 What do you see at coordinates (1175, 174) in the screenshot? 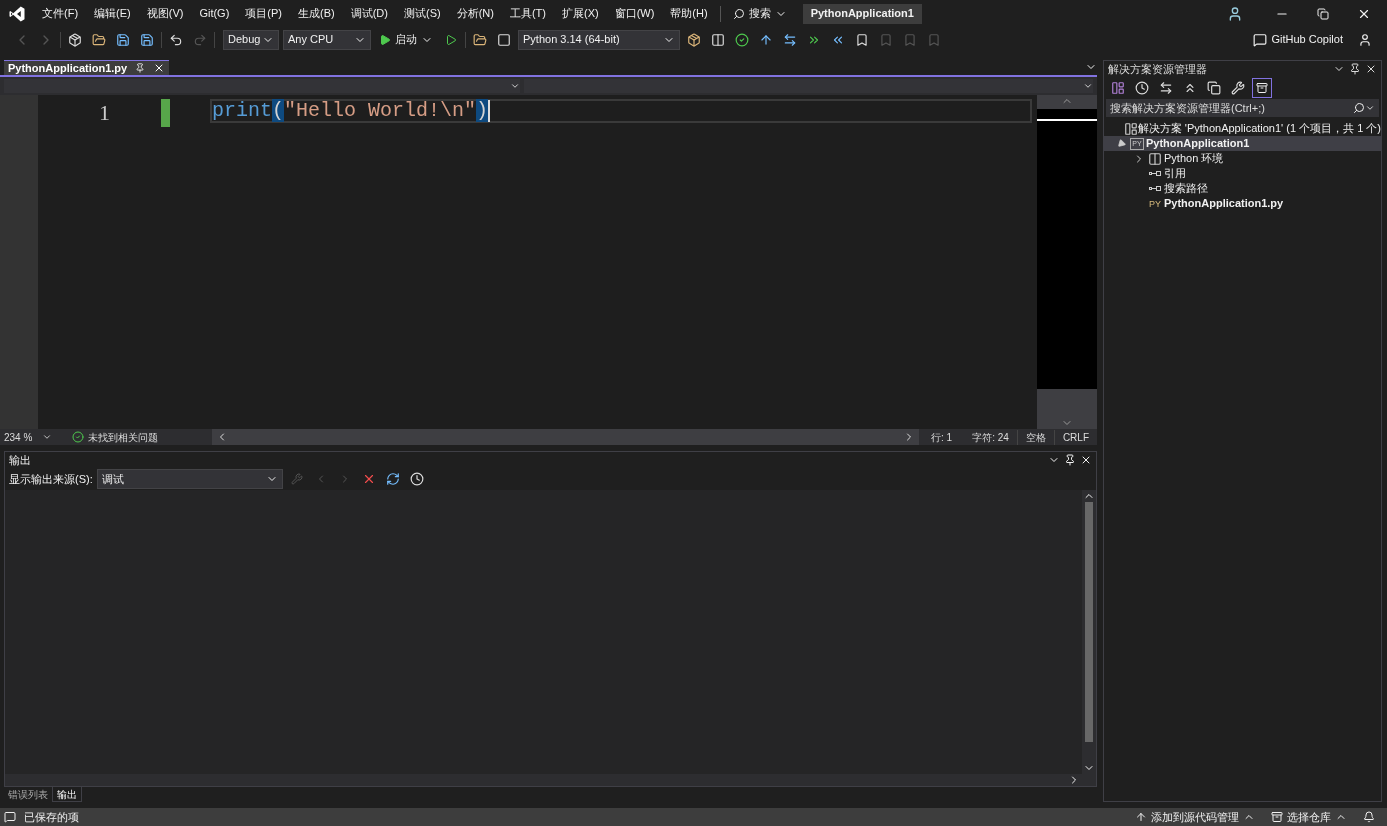
I see `tree-item-label: 引用` at bounding box center [1175, 174].